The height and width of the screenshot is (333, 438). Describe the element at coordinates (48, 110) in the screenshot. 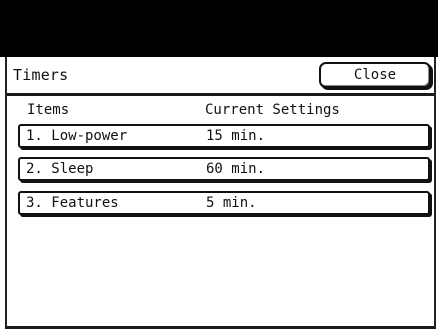

I see `items-column-header: Items` at that location.